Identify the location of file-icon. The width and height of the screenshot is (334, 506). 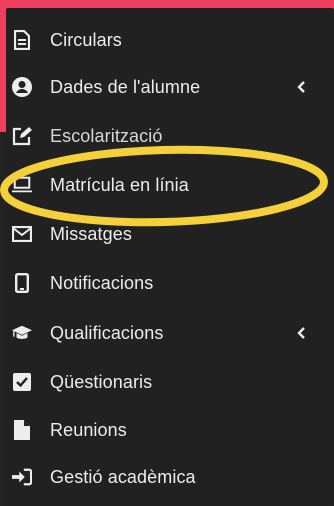
(22, 430).